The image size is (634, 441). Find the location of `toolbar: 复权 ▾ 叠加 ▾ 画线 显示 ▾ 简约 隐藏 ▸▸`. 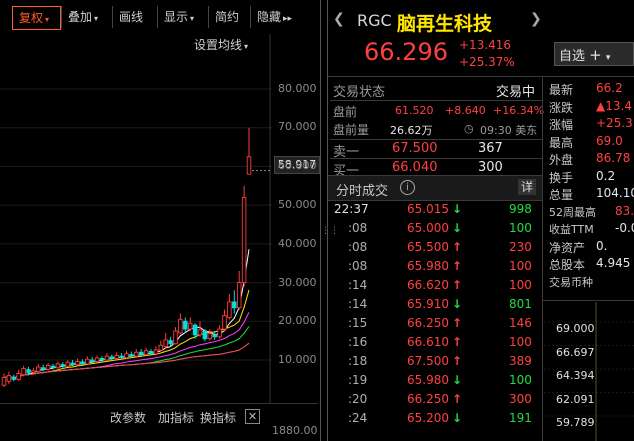

toolbar: 复权 ▾ 叠加 ▾ 画线 显示 ▾ 简约 隐藏 ▸▸ is located at coordinates (160, 17).